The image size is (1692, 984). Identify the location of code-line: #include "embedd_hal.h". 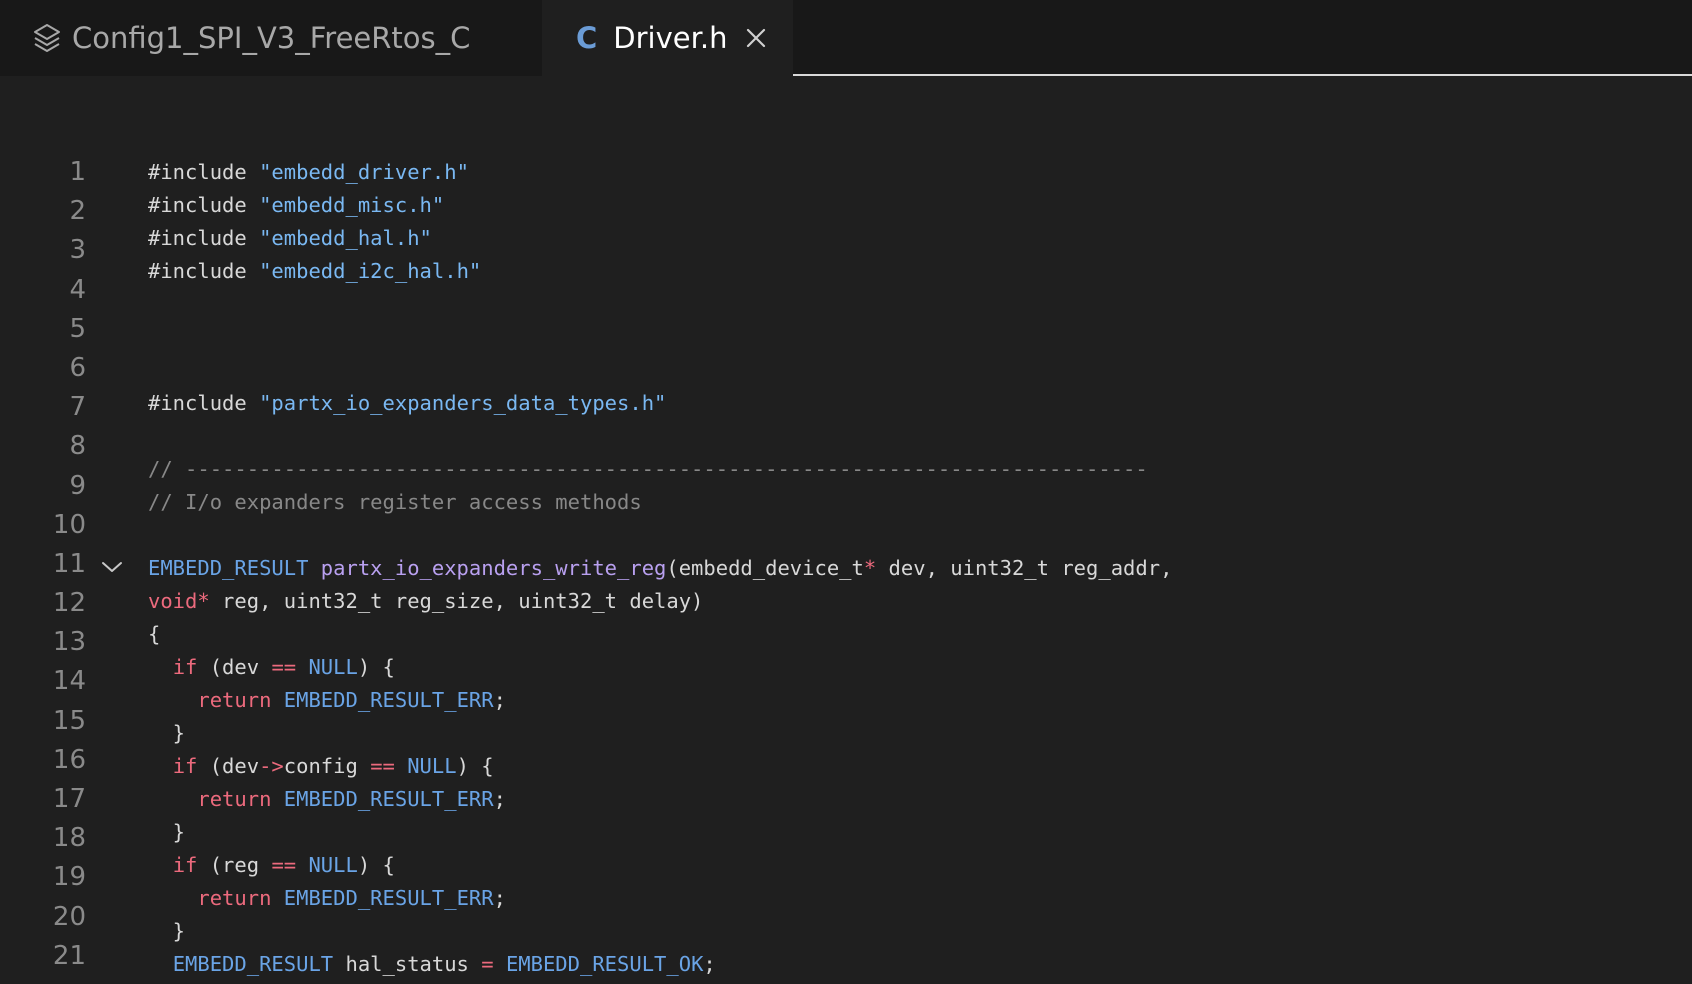
(660, 238).